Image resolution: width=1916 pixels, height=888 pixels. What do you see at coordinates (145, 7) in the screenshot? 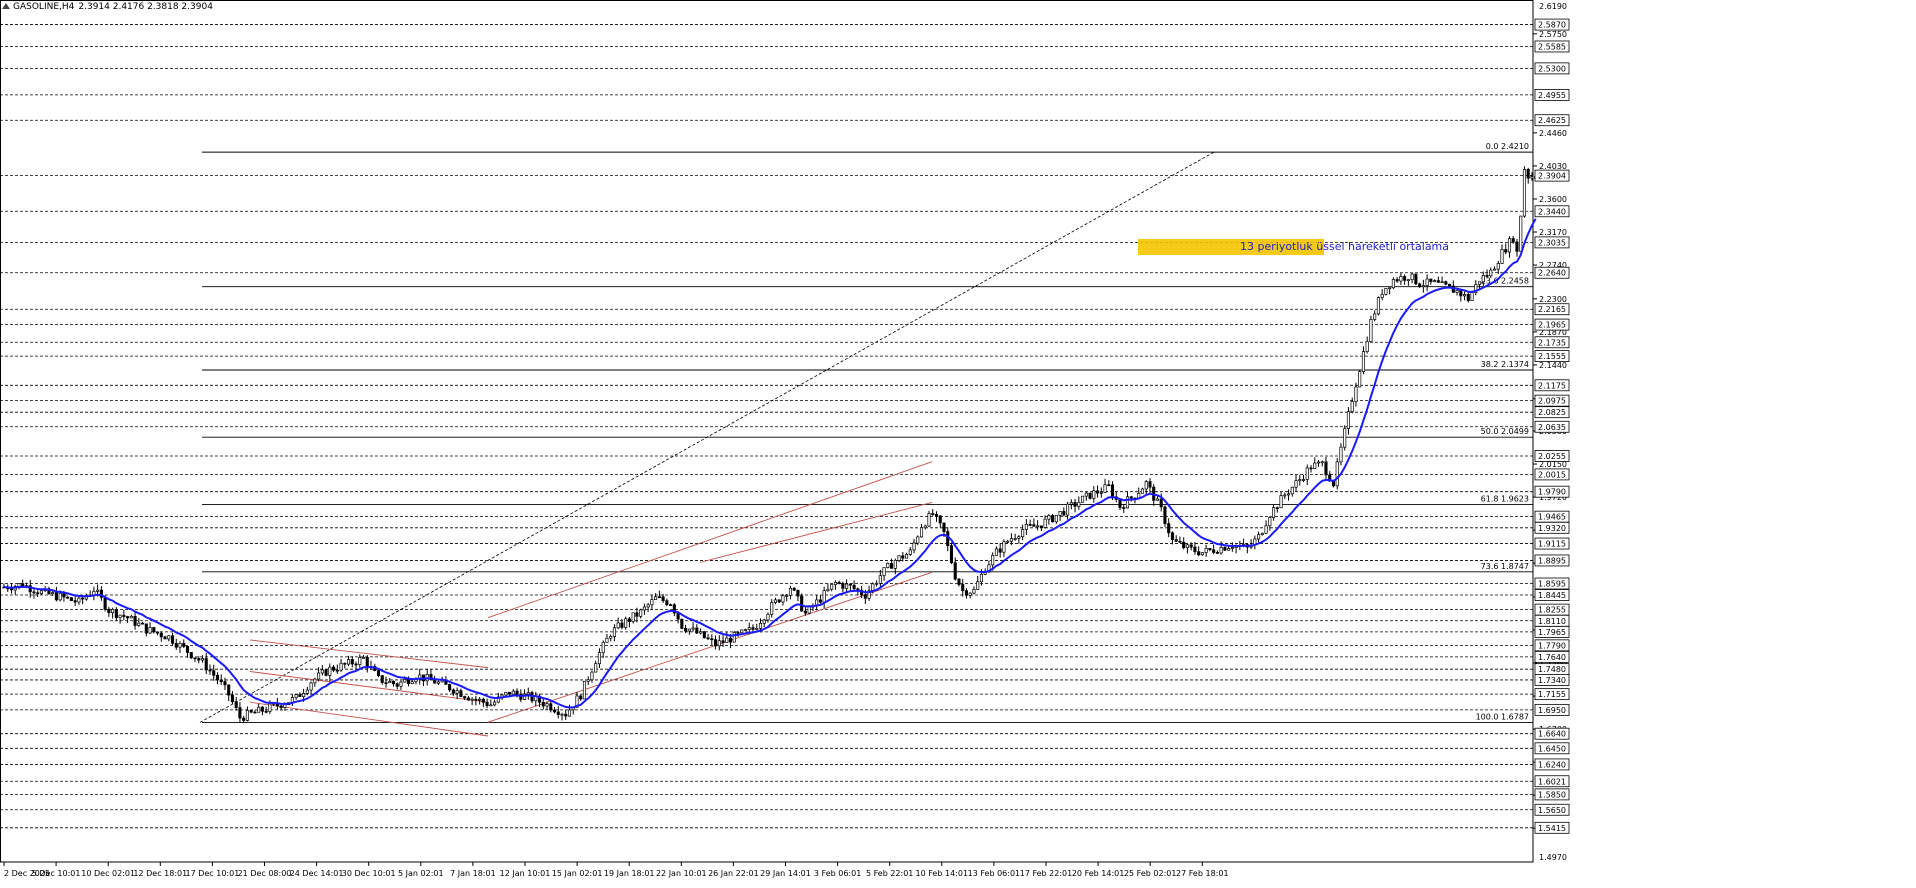
I see `ohlc-values: 2.3914 2.4176 2.3818 2.3904` at bounding box center [145, 7].